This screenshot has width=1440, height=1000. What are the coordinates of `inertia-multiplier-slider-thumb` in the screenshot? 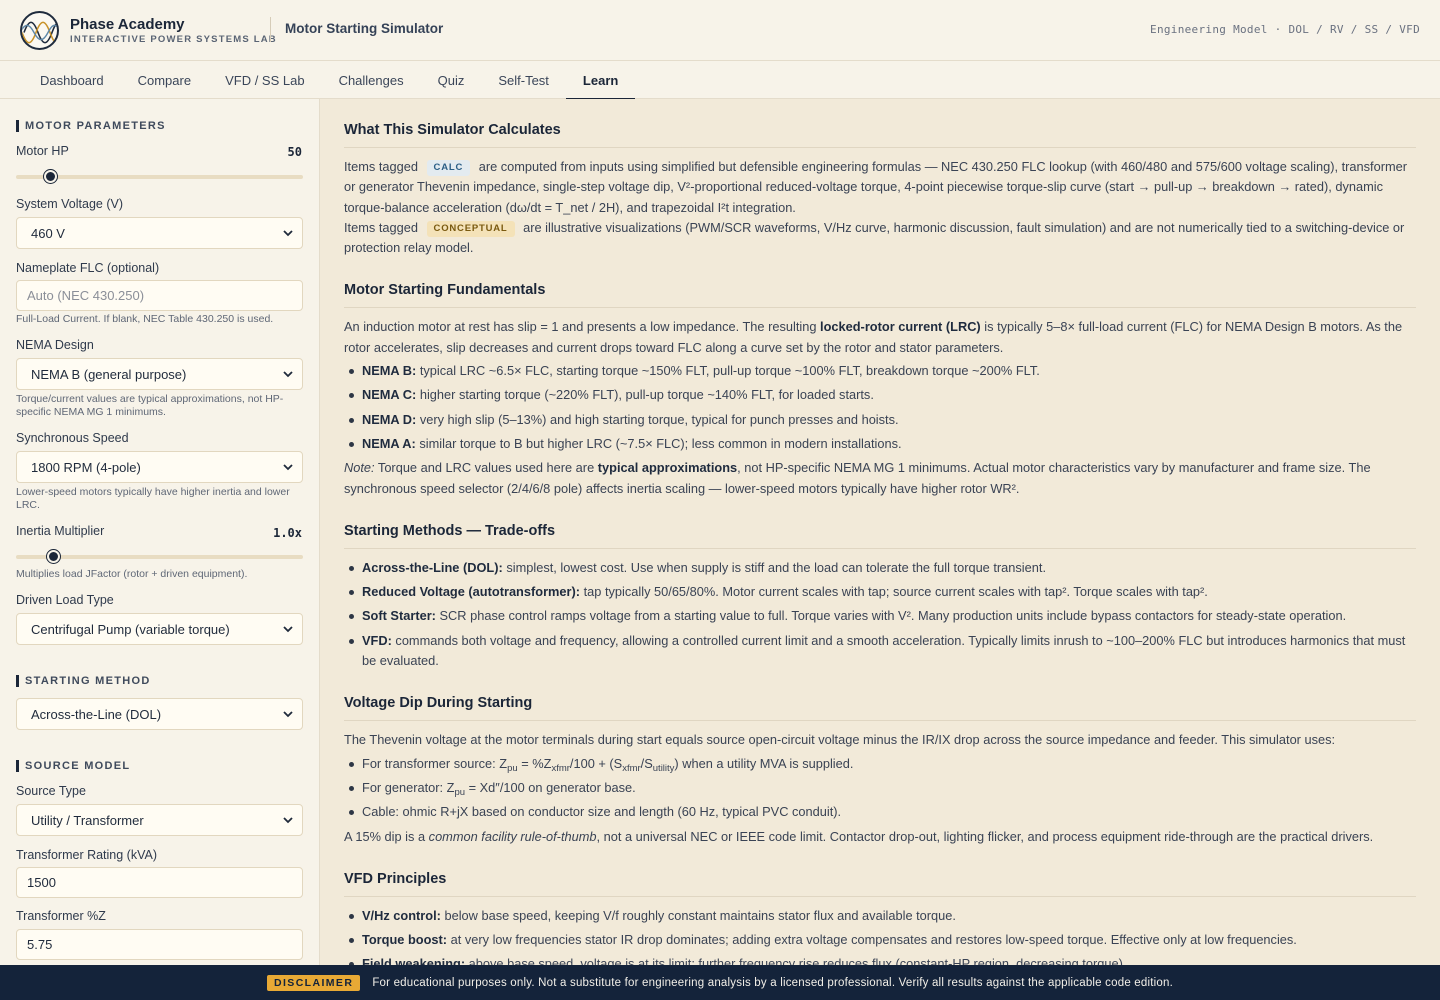 It's located at (53, 556).